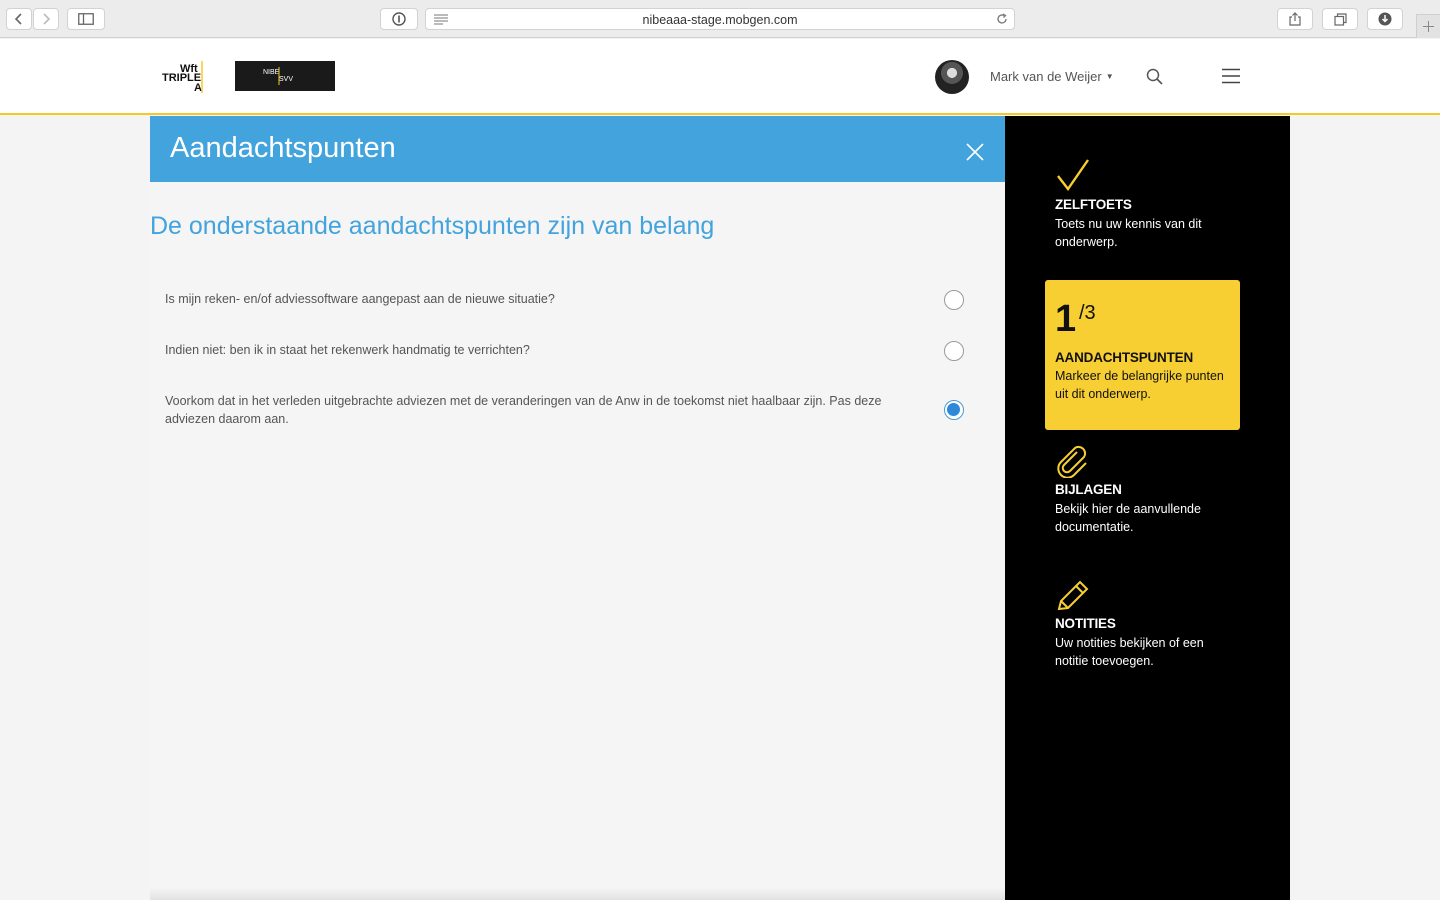 Image resolution: width=1440 pixels, height=900 pixels. I want to click on panel-bottom-shadow, so click(577, 894).